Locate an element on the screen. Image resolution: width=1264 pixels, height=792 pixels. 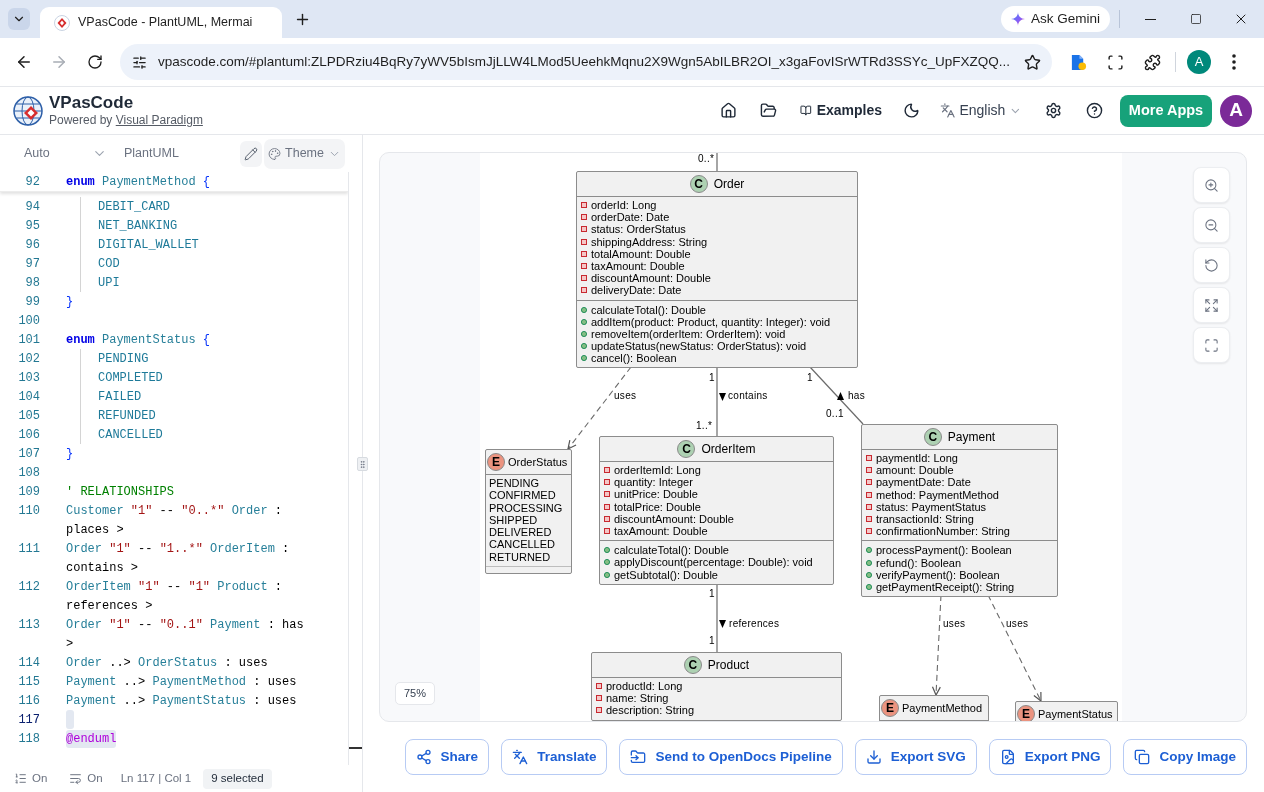
code-line: Payment ..> PaymentStatus : uses is located at coordinates (181, 701).